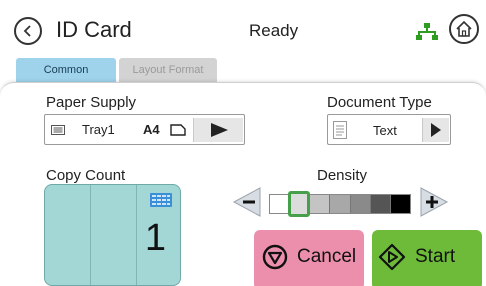 The height and width of the screenshot is (286, 486). What do you see at coordinates (274, 30) in the screenshot?
I see `status-text: Ready` at bounding box center [274, 30].